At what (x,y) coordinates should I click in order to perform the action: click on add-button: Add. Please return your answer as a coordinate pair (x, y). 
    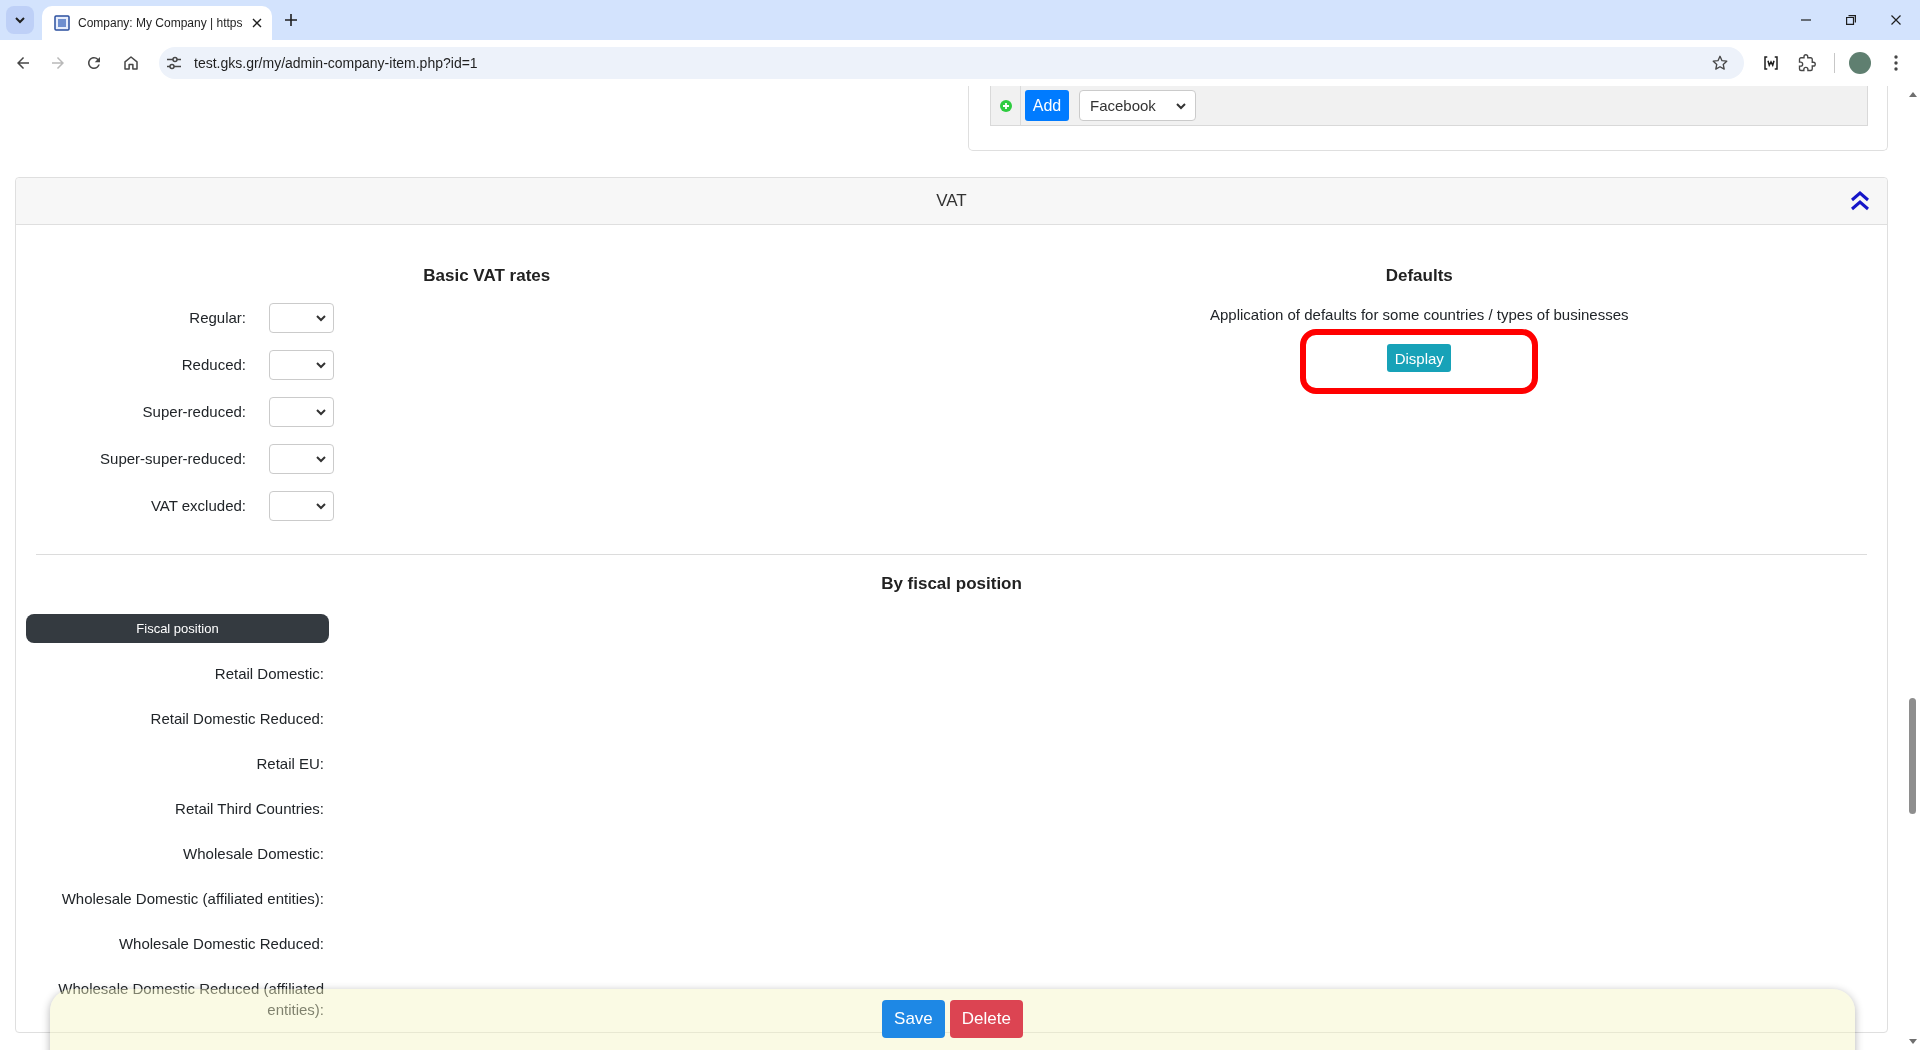
    Looking at the image, I should click on (1047, 105).